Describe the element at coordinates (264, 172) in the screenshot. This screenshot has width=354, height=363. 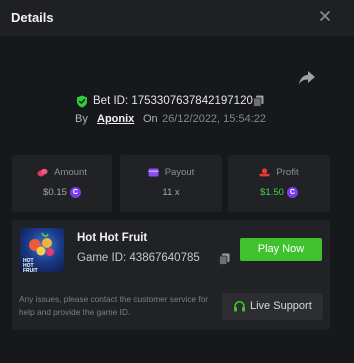
I see `money-icon` at that location.